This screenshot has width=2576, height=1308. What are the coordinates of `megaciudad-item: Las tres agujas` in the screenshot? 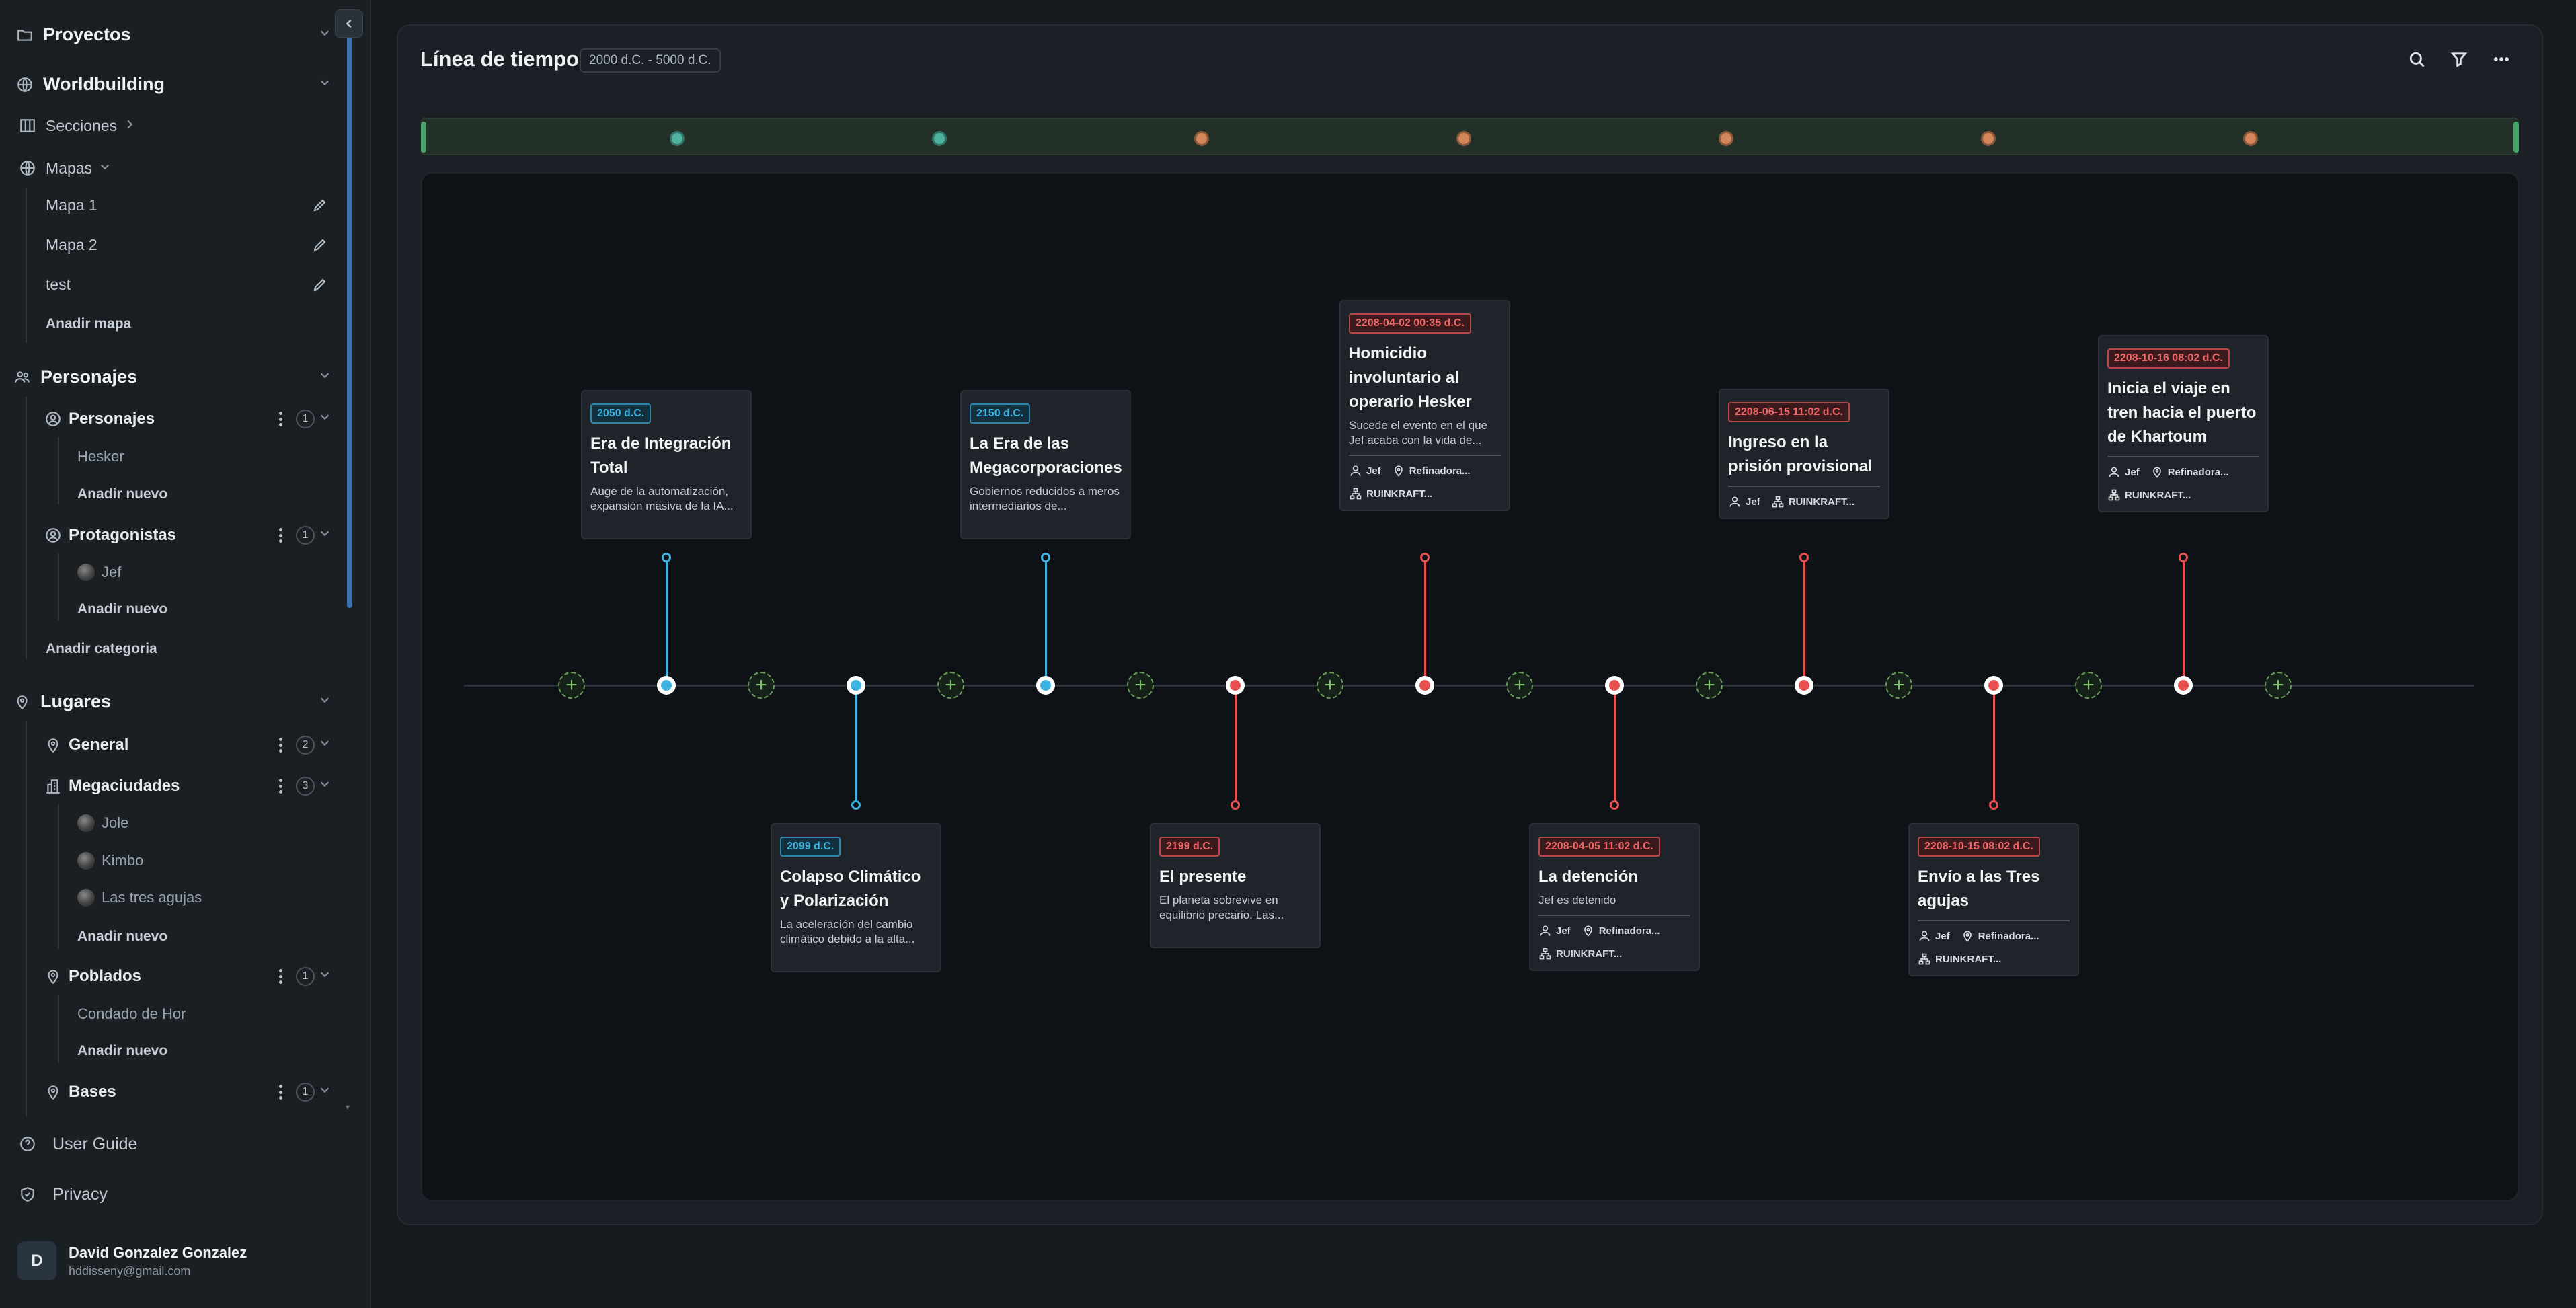 It's located at (140, 898).